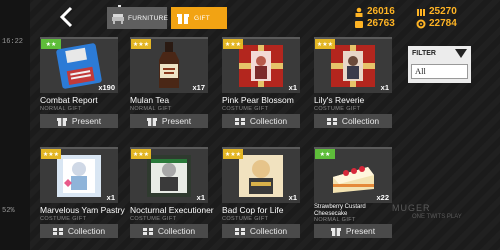 This screenshot has width=500, height=250. I want to click on watermark: MUGER, so click(411, 208).